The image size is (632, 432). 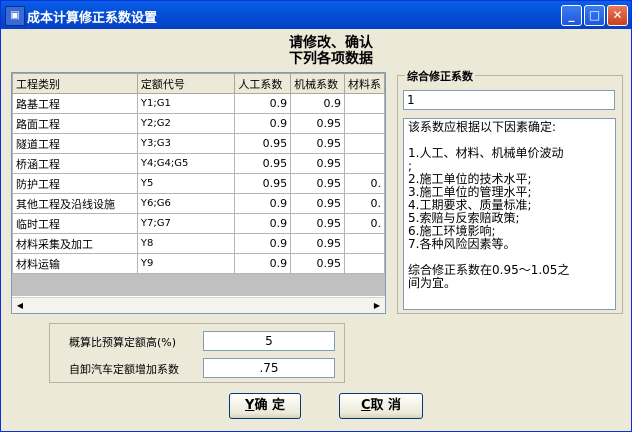 I want to click on category-cell: 隧道工程, so click(x=75, y=143).